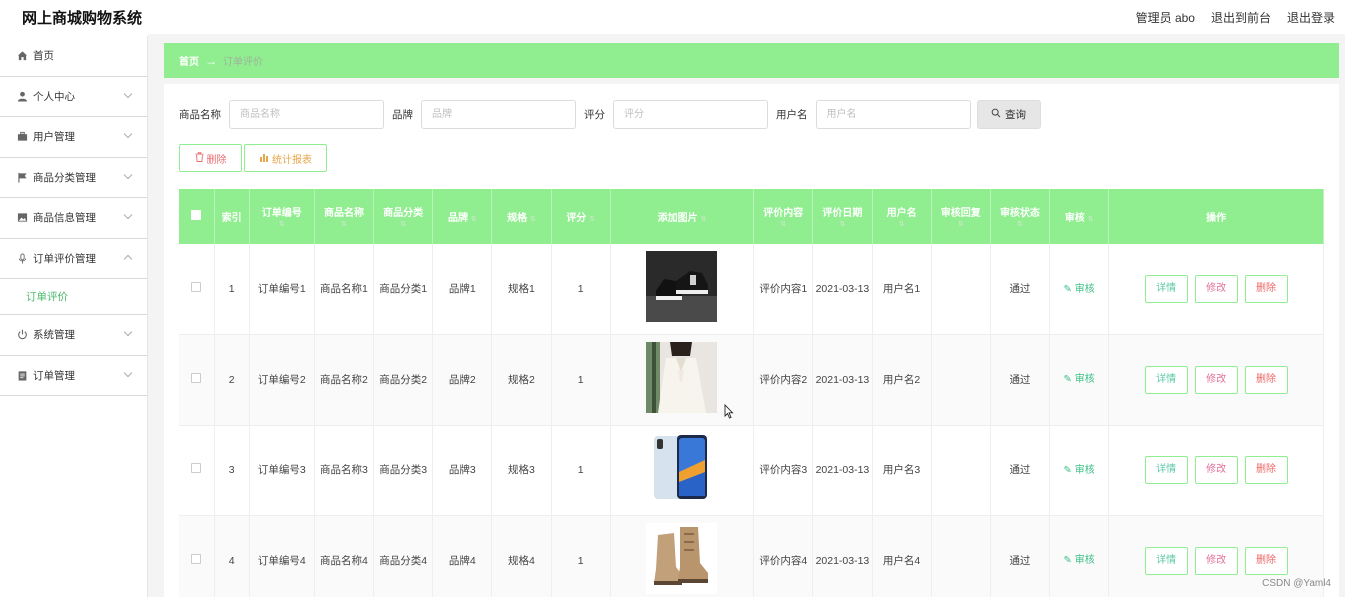  Describe the element at coordinates (403, 216) in the screenshot. I see `header-category: 商品分类 ⇅` at that location.